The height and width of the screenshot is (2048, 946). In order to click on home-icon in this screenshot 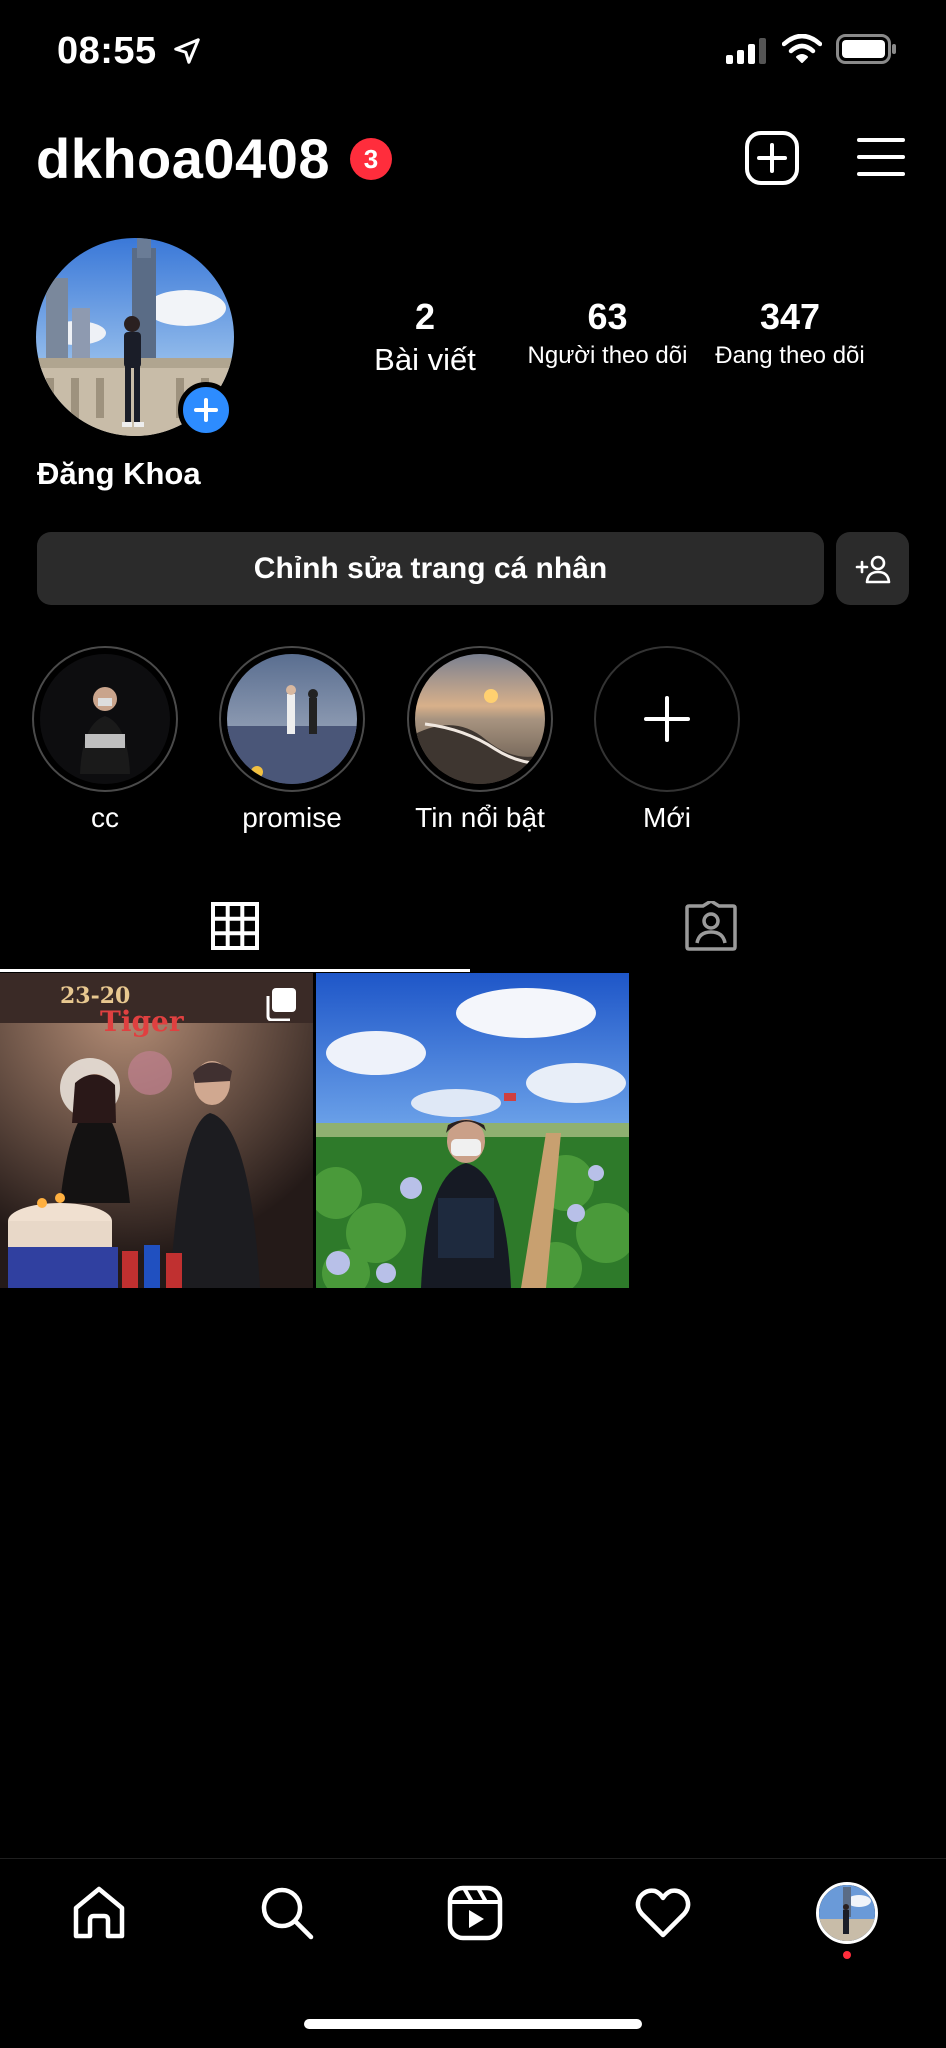, I will do `click(99, 1912)`.